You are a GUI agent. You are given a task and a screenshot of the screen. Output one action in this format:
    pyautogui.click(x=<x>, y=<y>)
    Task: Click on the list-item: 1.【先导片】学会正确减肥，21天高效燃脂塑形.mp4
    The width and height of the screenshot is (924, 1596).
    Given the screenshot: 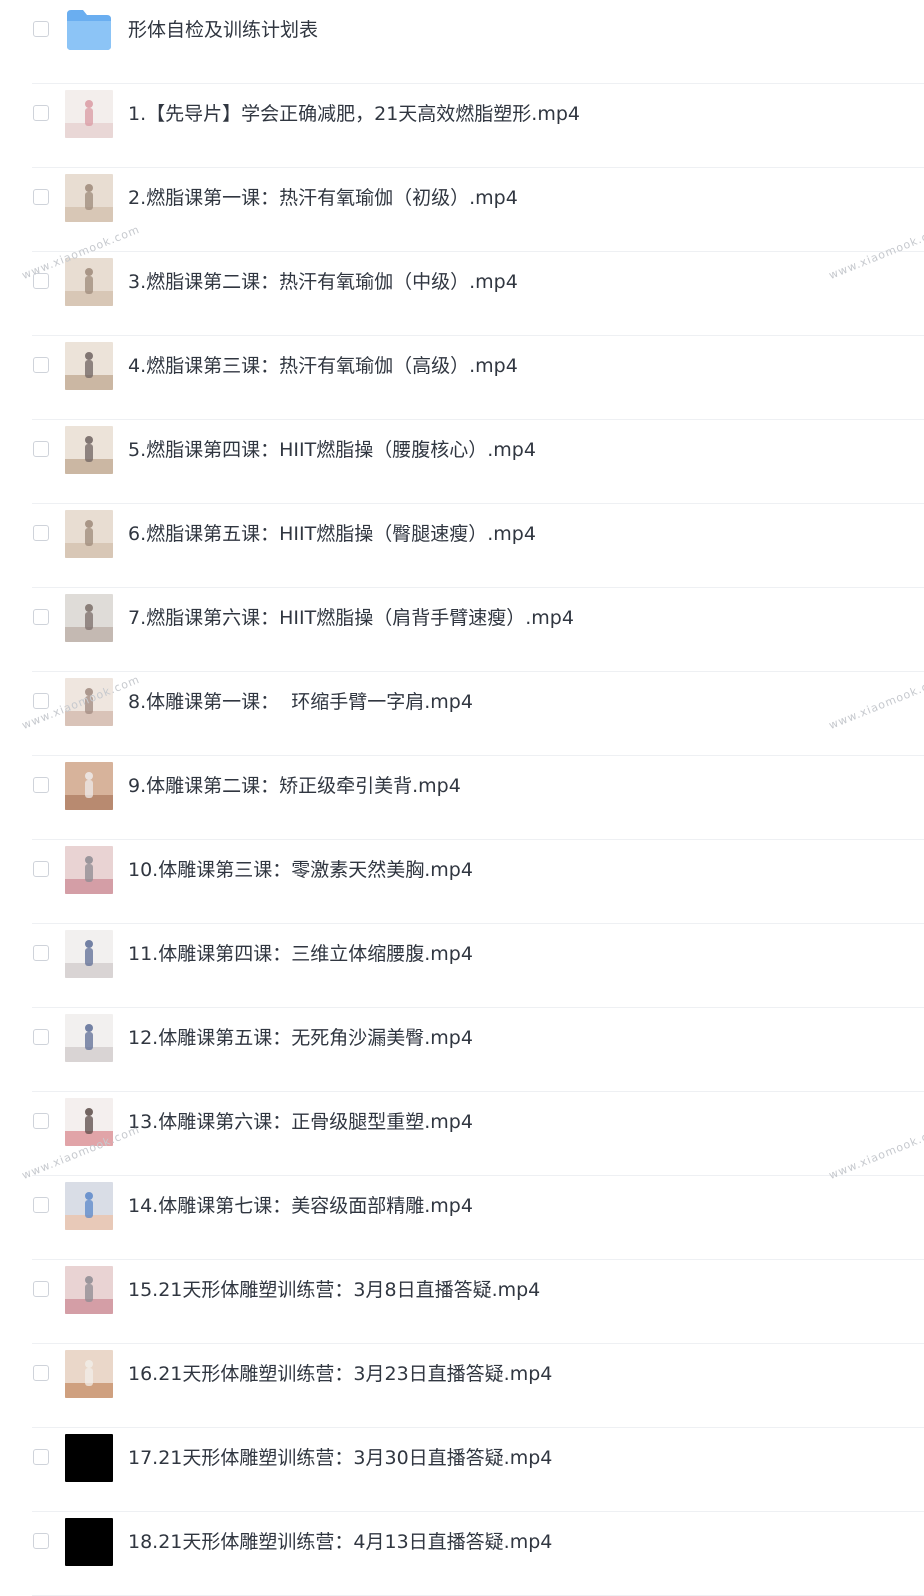 What is the action you would take?
    pyautogui.click(x=462, y=126)
    